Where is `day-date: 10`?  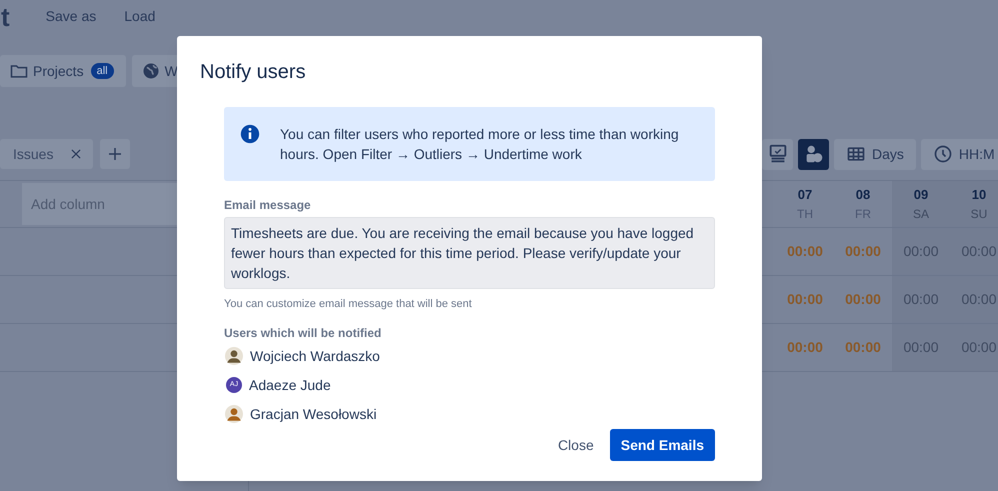
day-date: 10 is located at coordinates (979, 195).